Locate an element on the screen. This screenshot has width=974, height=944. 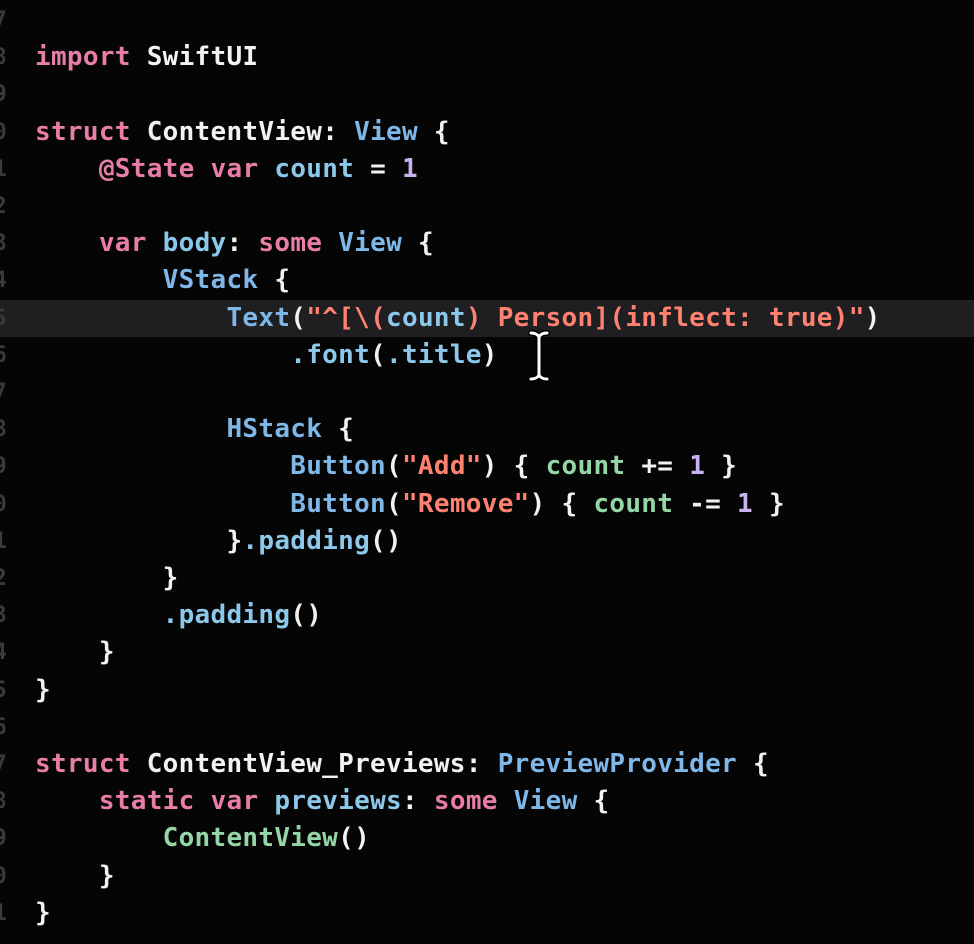
code-token: count is located at coordinates (426, 318).